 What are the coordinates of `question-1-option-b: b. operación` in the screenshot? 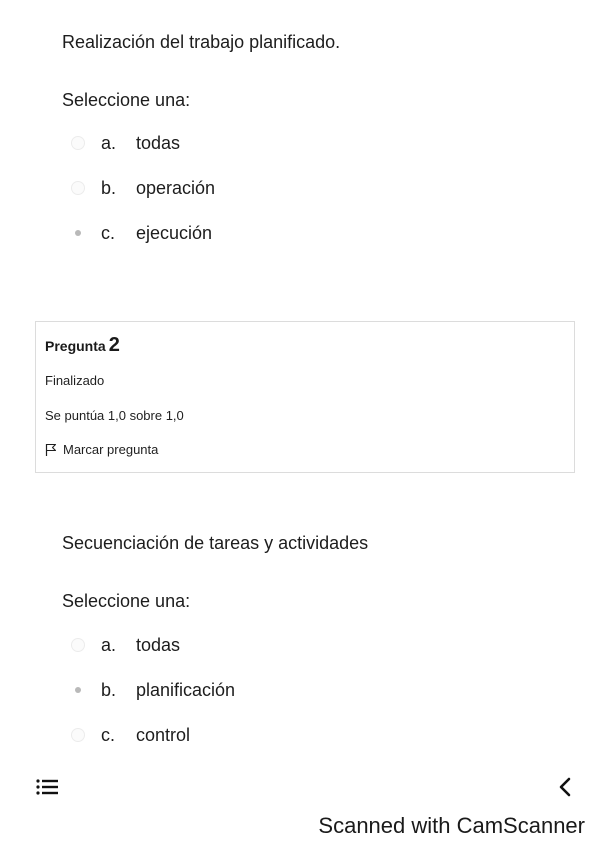 It's located at (143, 188).